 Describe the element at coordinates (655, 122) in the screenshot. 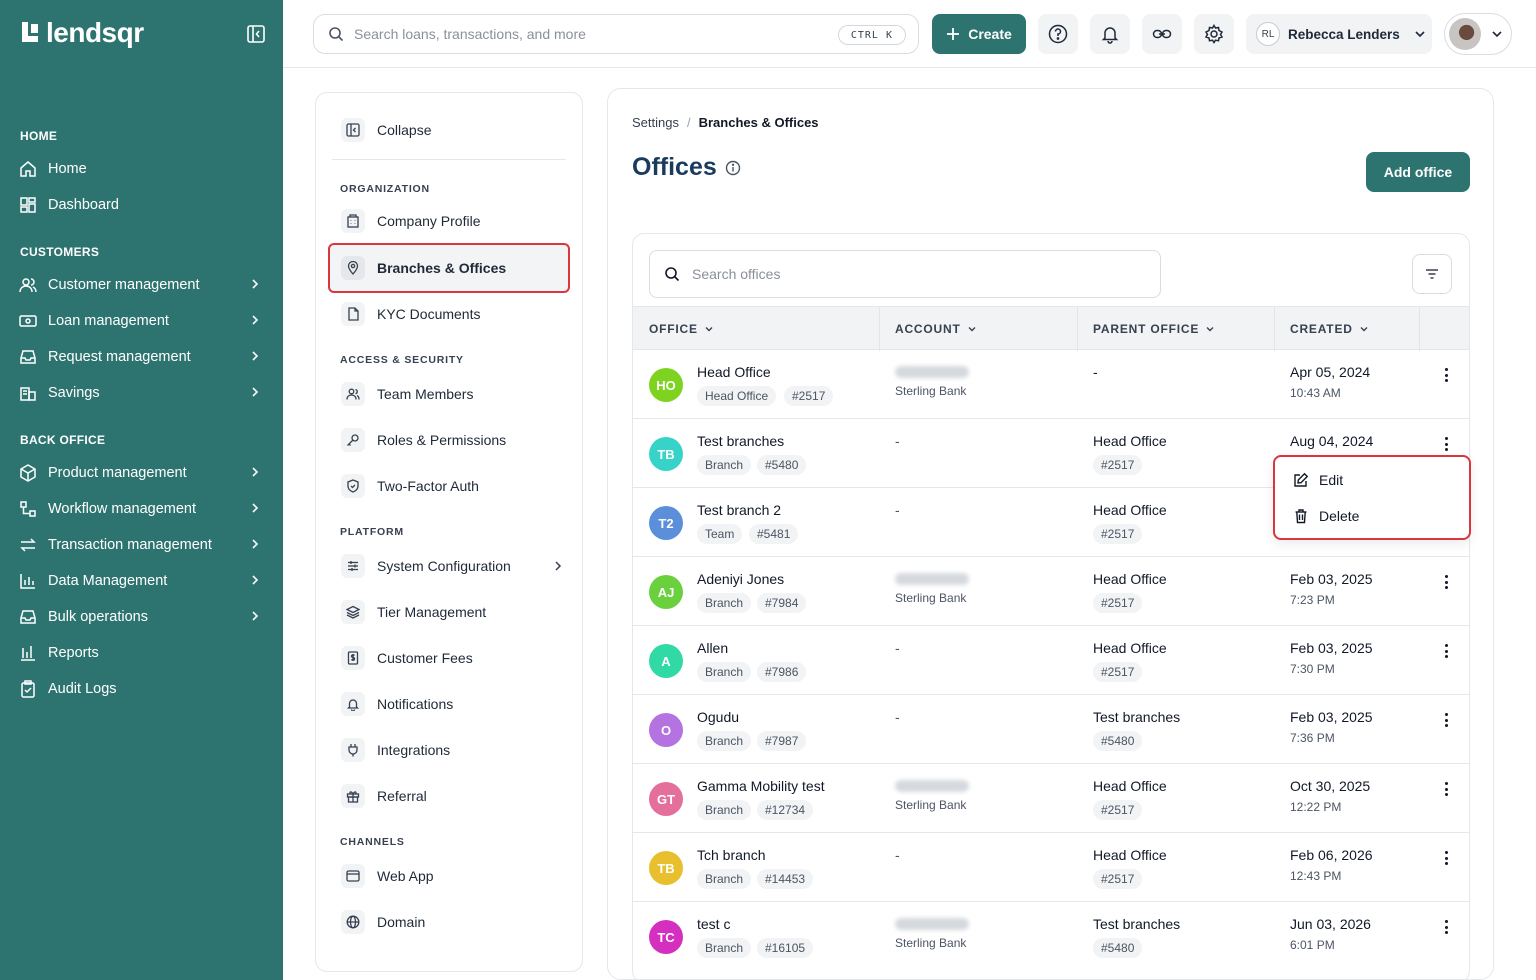

I see `breadcrumb-settings: Settings` at that location.